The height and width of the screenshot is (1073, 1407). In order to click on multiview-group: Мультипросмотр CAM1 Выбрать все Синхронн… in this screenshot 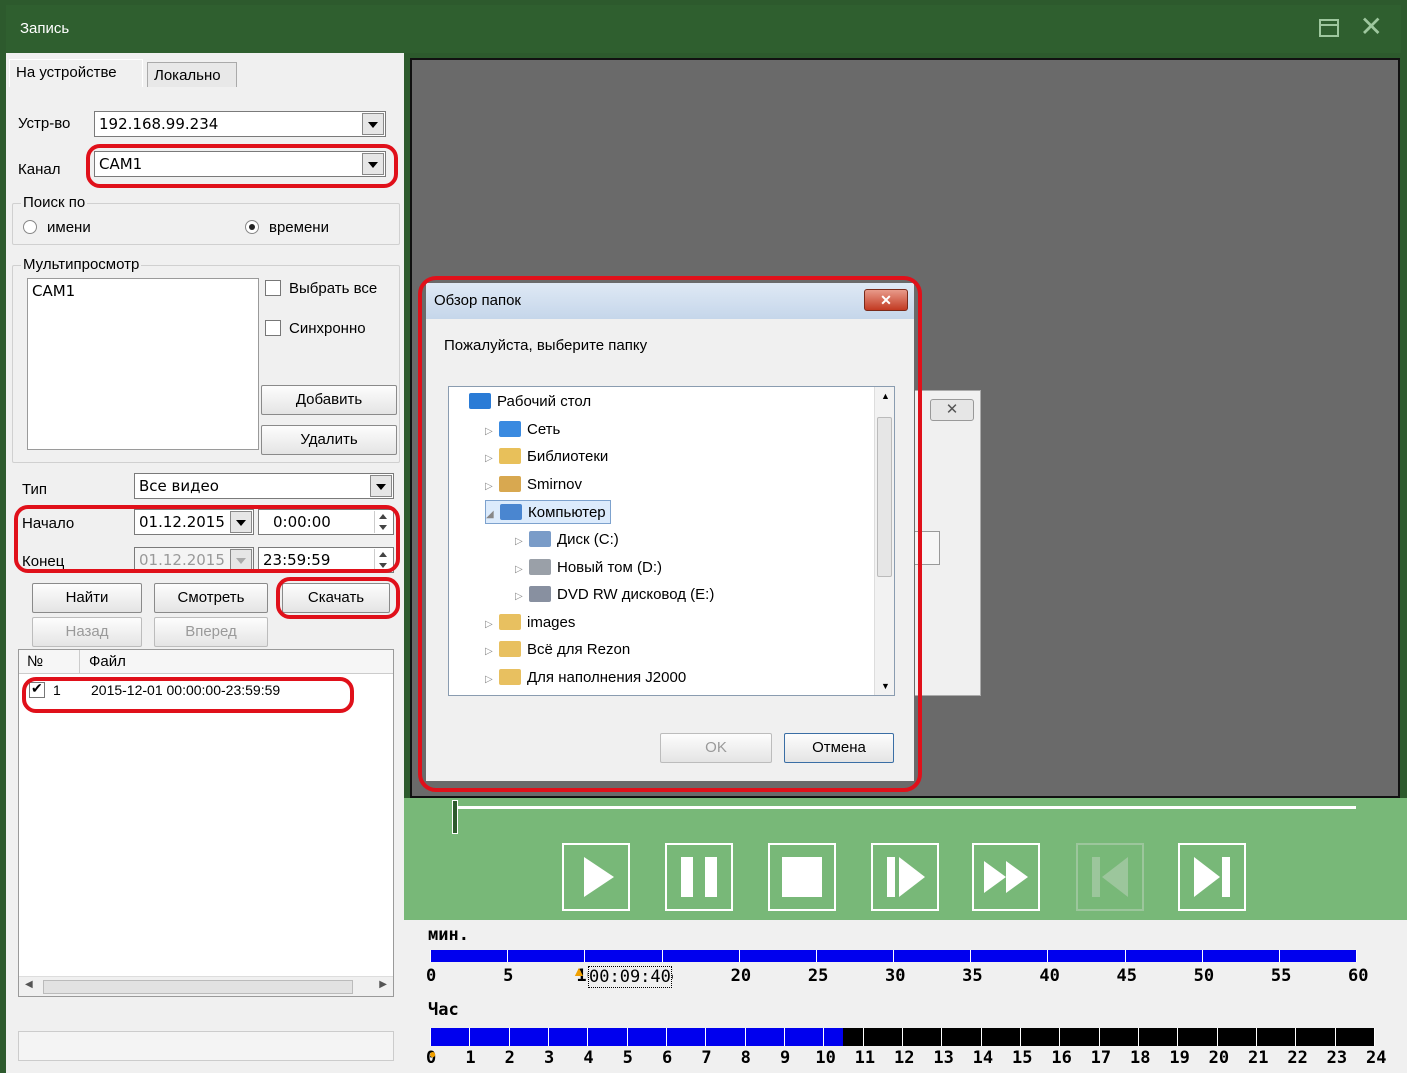, I will do `click(206, 359)`.